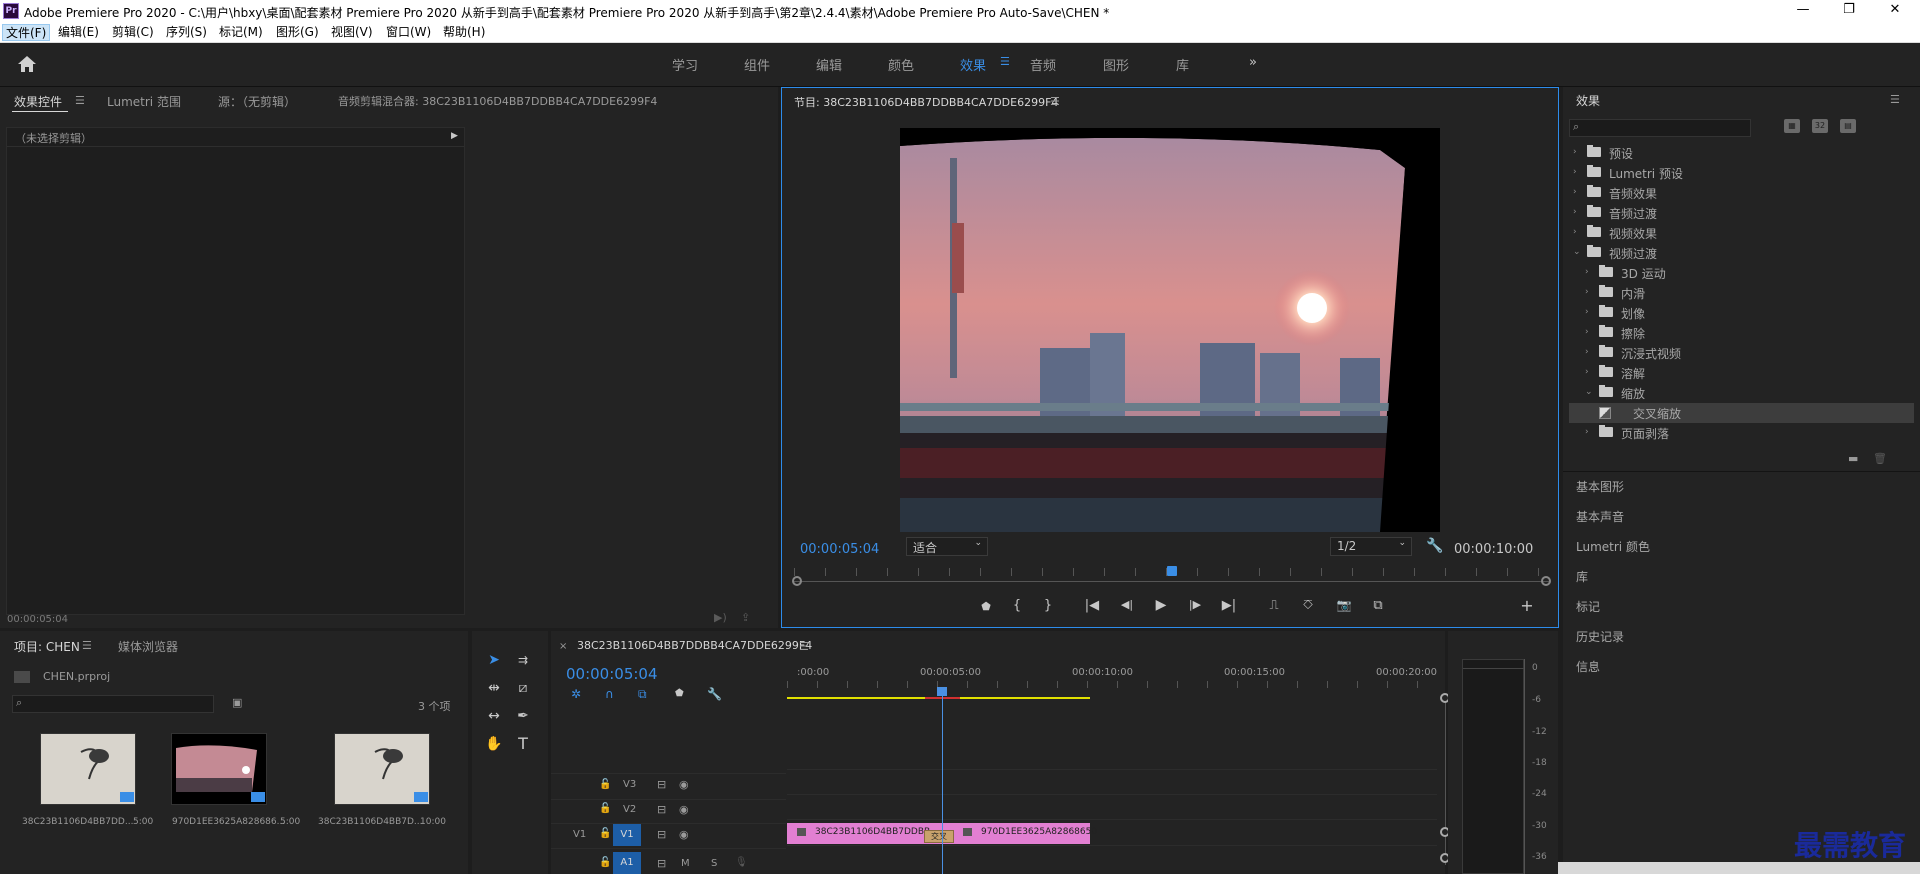 This screenshot has height=874, width=1920. What do you see at coordinates (757, 64) in the screenshot?
I see `workspace-assembly: 组件` at bounding box center [757, 64].